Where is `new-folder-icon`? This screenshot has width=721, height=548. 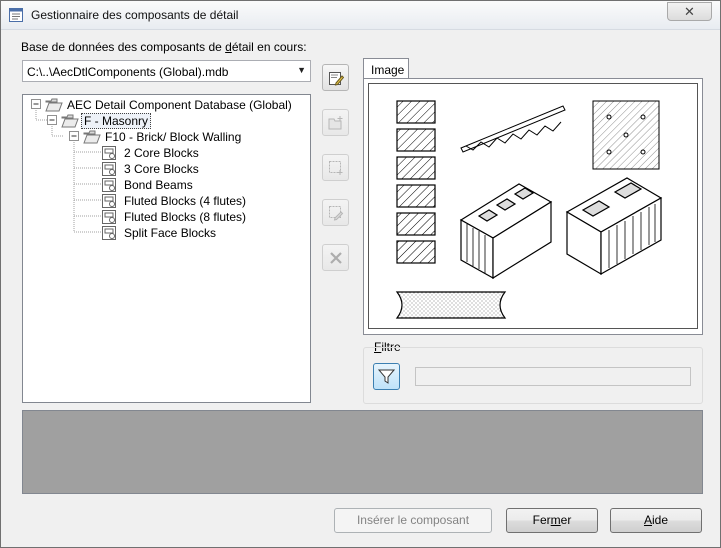
new-folder-icon is located at coordinates (335, 123).